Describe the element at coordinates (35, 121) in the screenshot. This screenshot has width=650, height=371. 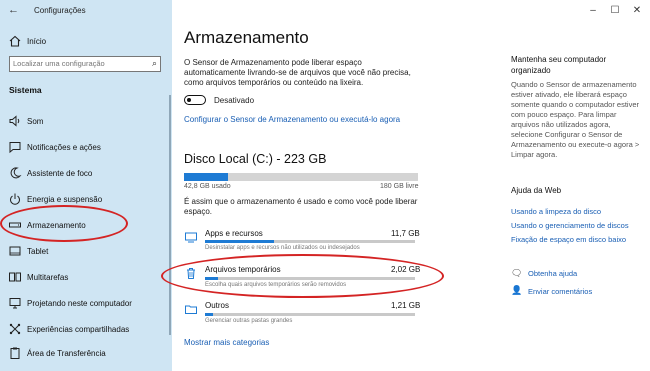
I see `sidebar-item-label: Som` at that location.